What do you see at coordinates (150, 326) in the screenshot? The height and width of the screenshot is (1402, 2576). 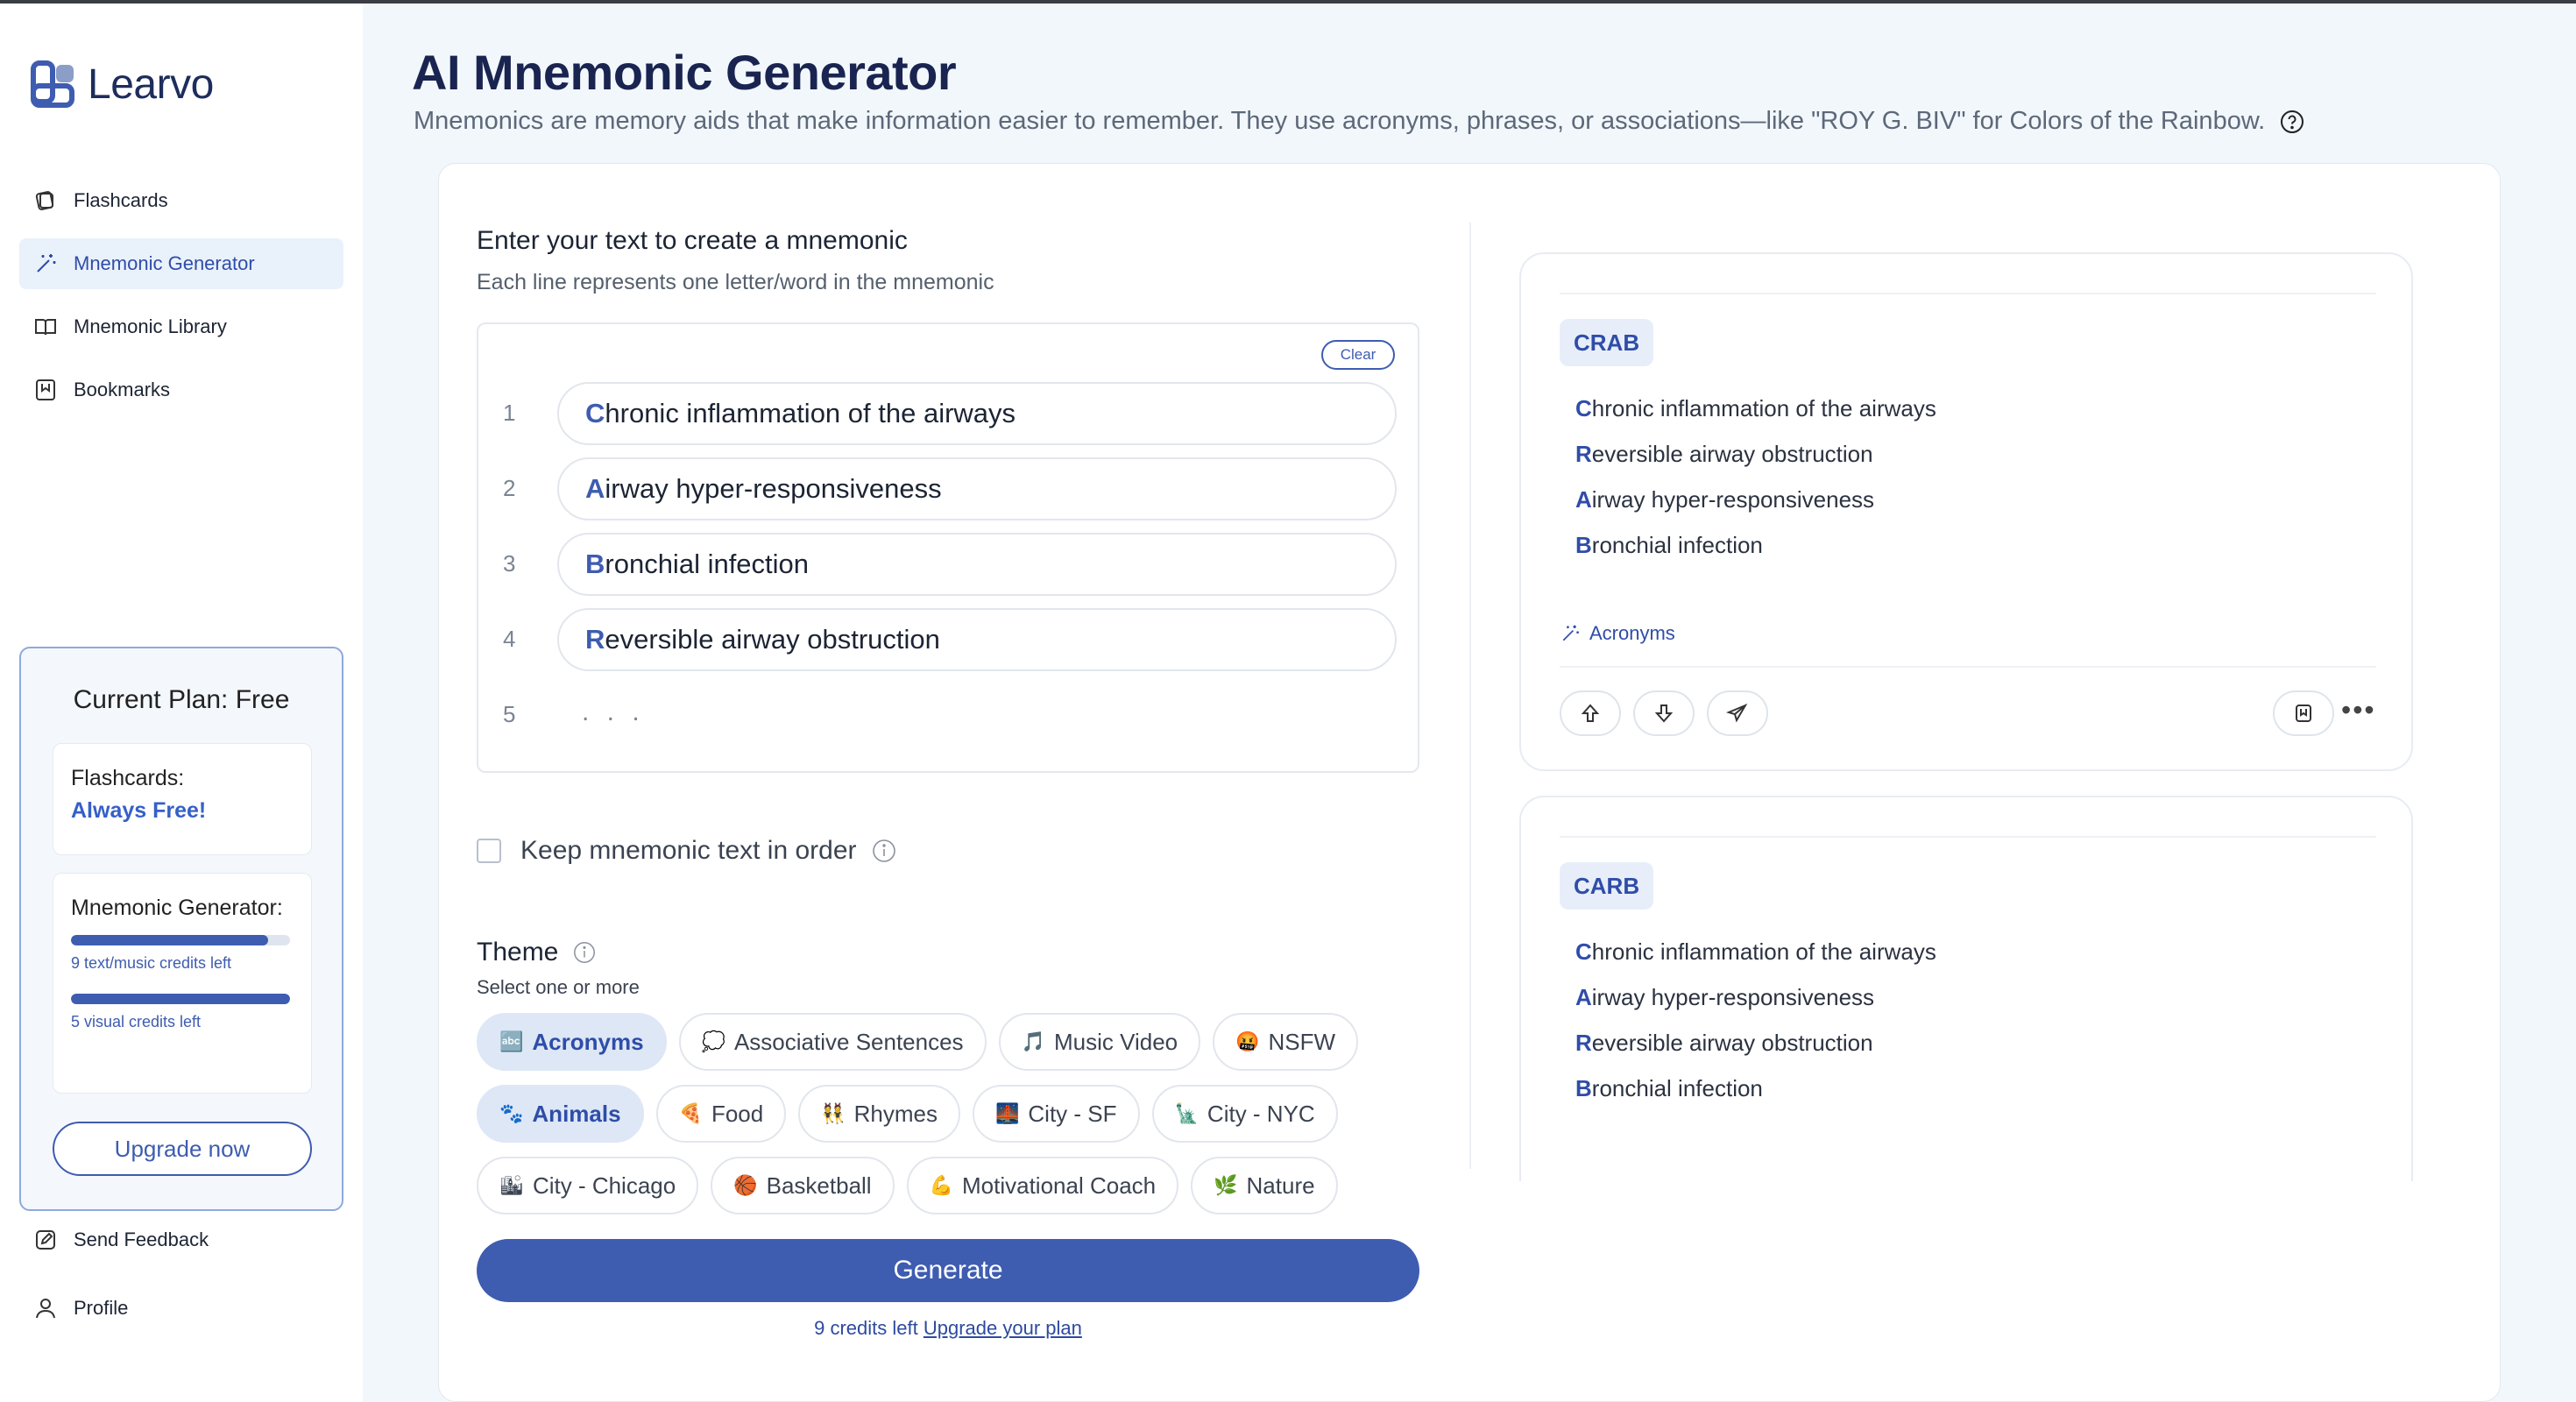 I see `sidebar-item-label: Mnemonic Library` at bounding box center [150, 326].